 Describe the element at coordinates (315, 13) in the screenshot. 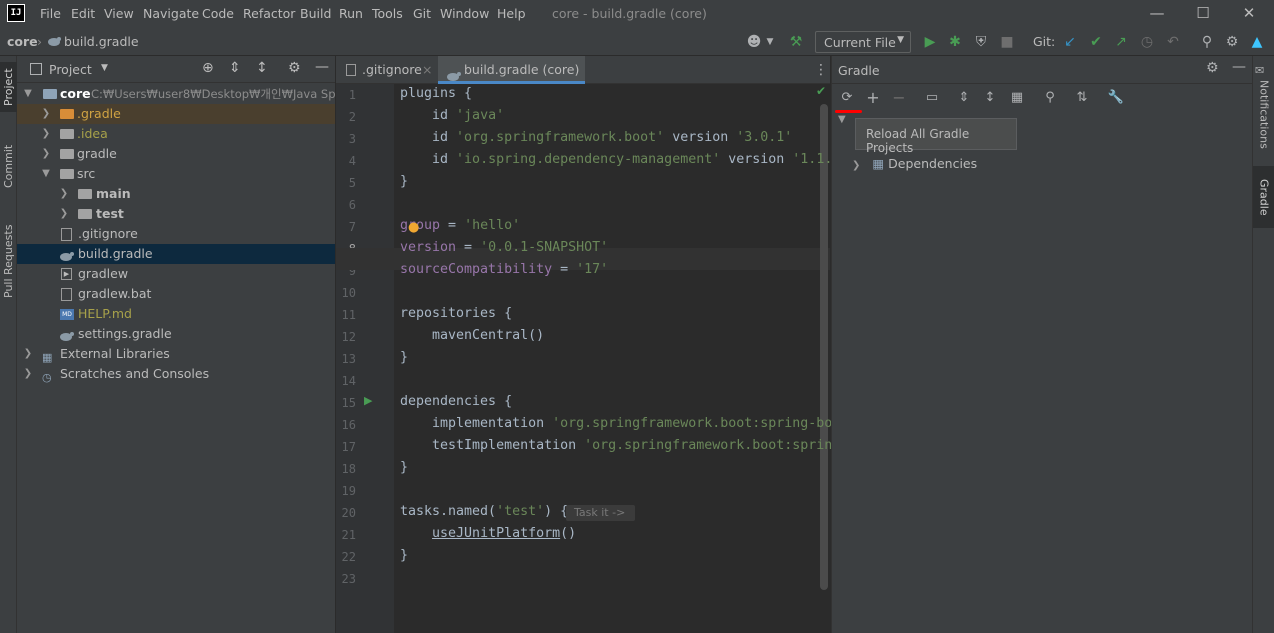

I see `menu-build: Build` at that location.